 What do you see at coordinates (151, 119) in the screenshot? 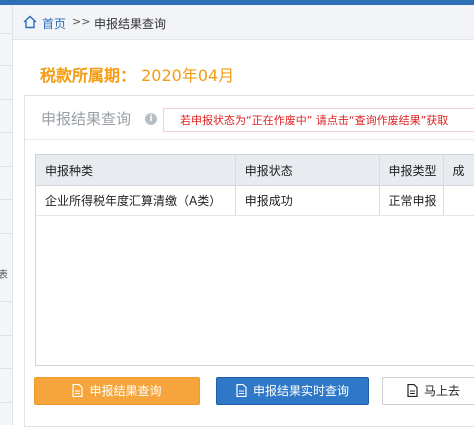
I see `info-icon: i` at bounding box center [151, 119].